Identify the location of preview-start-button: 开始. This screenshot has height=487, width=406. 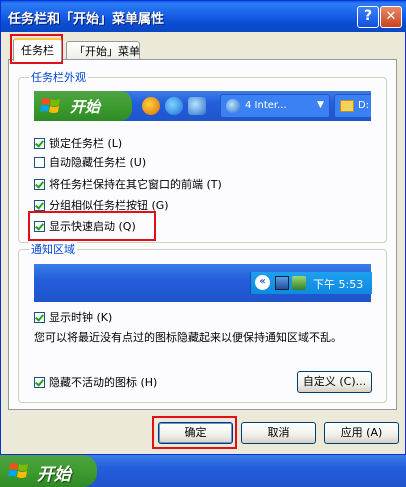
(83, 106).